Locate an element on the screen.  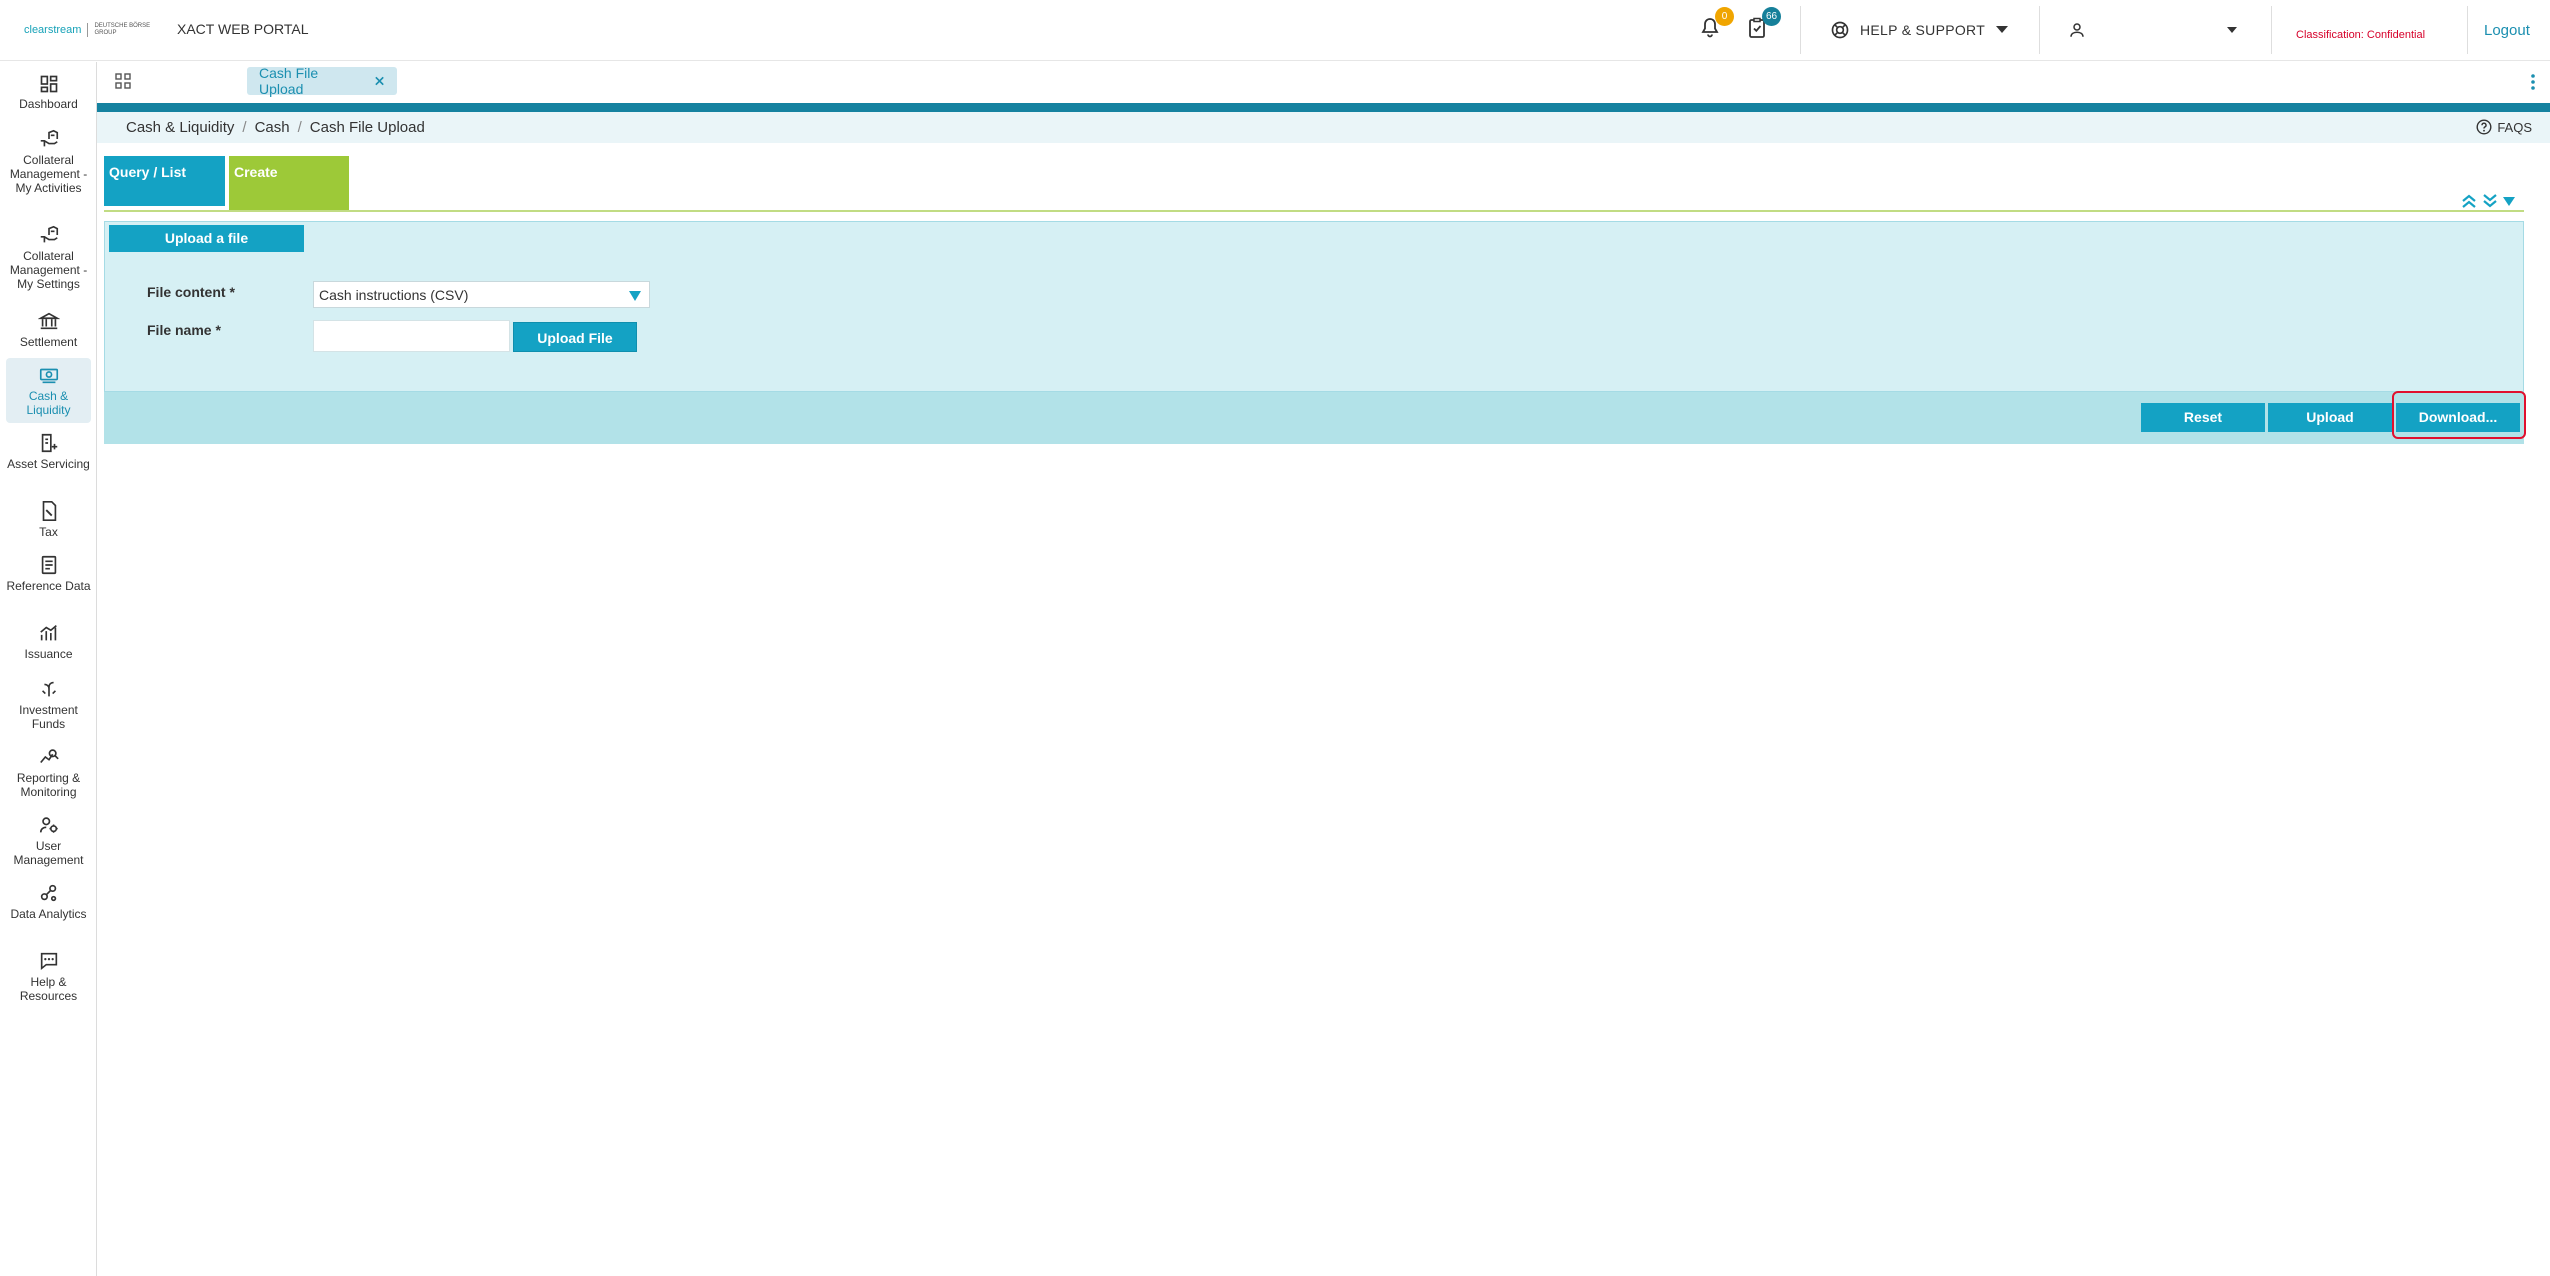
classification-label: Classification: Confidential is located at coordinates (2361, 35).